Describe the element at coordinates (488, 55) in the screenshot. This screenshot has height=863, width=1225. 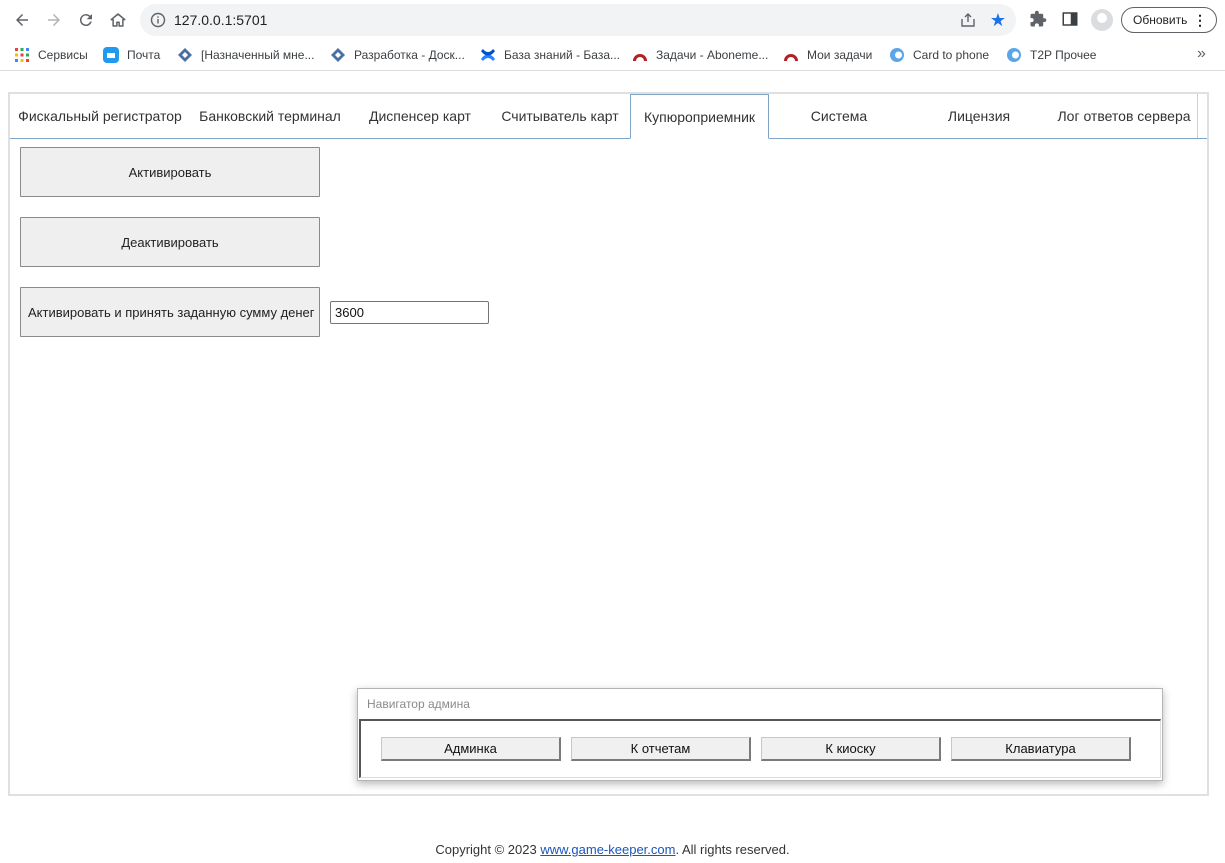
I see `confluence-icon` at that location.